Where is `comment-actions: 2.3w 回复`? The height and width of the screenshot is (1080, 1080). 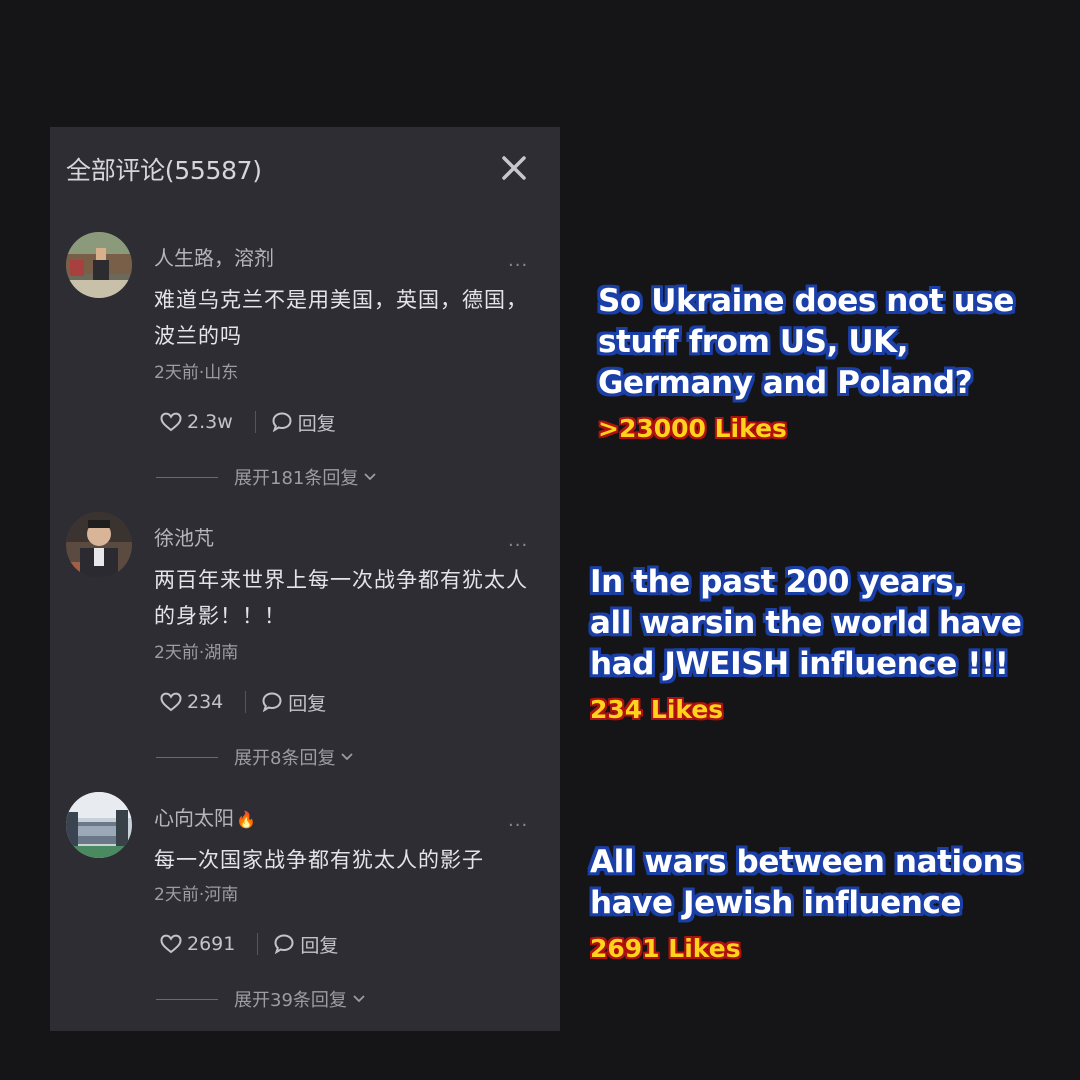
comment-actions: 2.3w 回复 is located at coordinates (248, 422).